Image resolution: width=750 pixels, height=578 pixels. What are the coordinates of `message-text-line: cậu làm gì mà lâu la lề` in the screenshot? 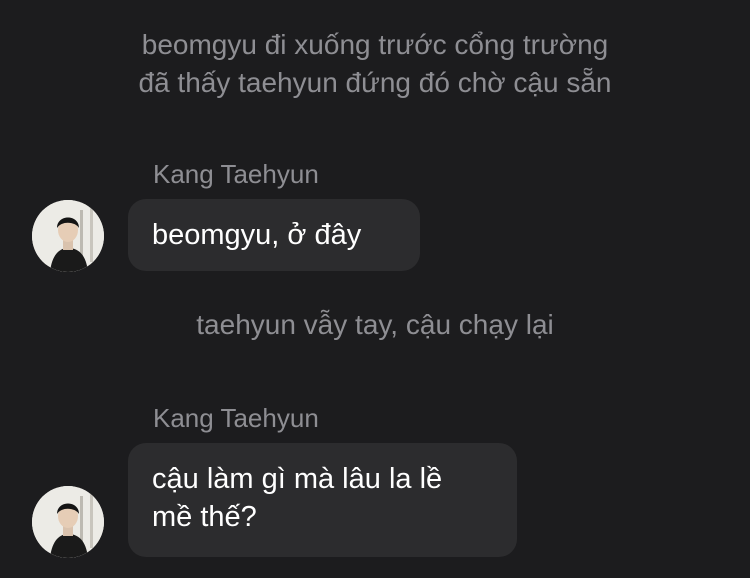 It's located at (297, 479).